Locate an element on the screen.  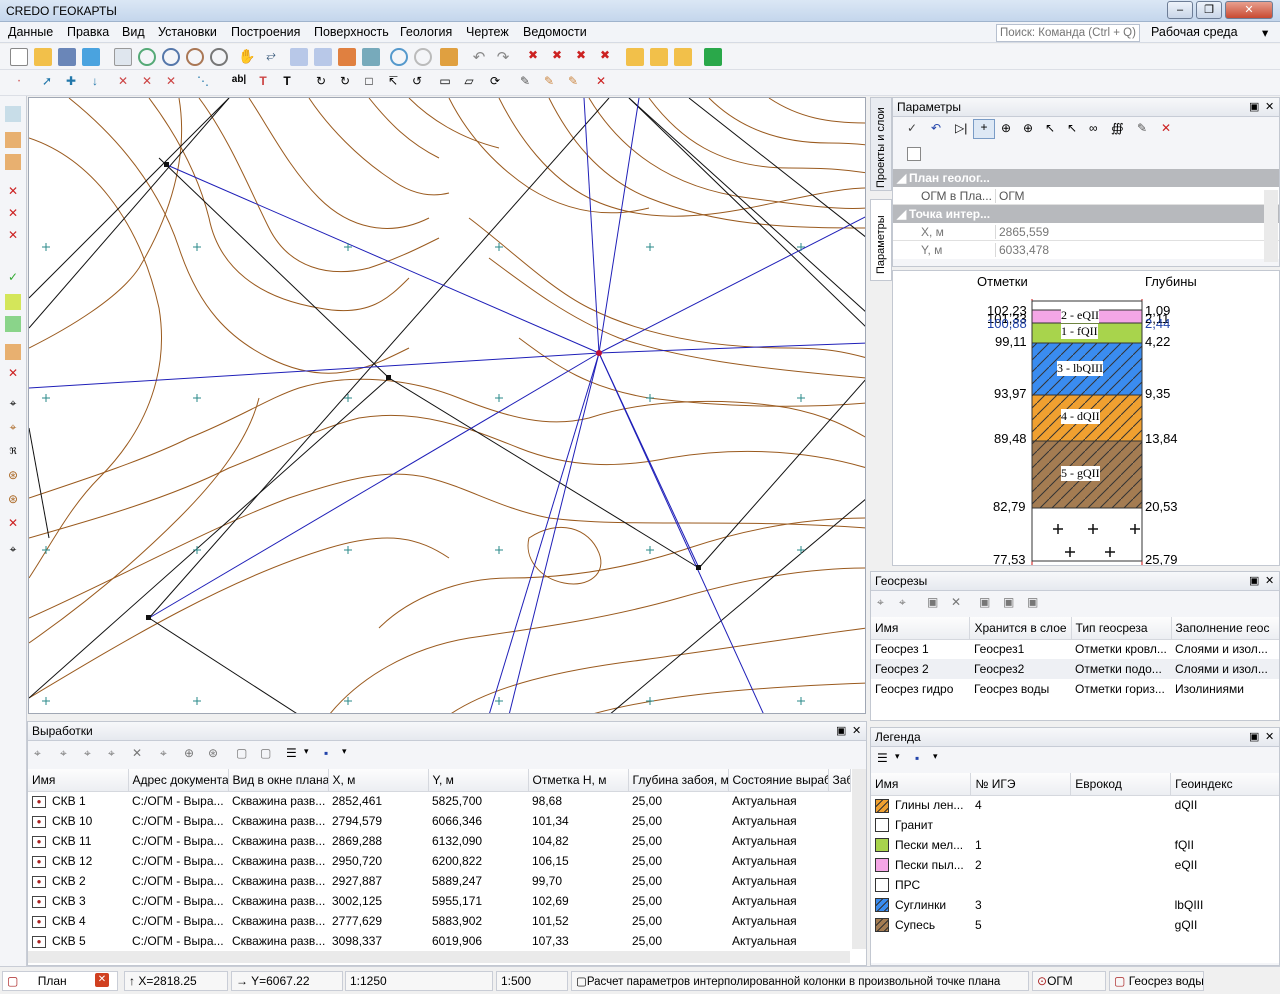
layer-up-icon is located at coordinates (347, 57).